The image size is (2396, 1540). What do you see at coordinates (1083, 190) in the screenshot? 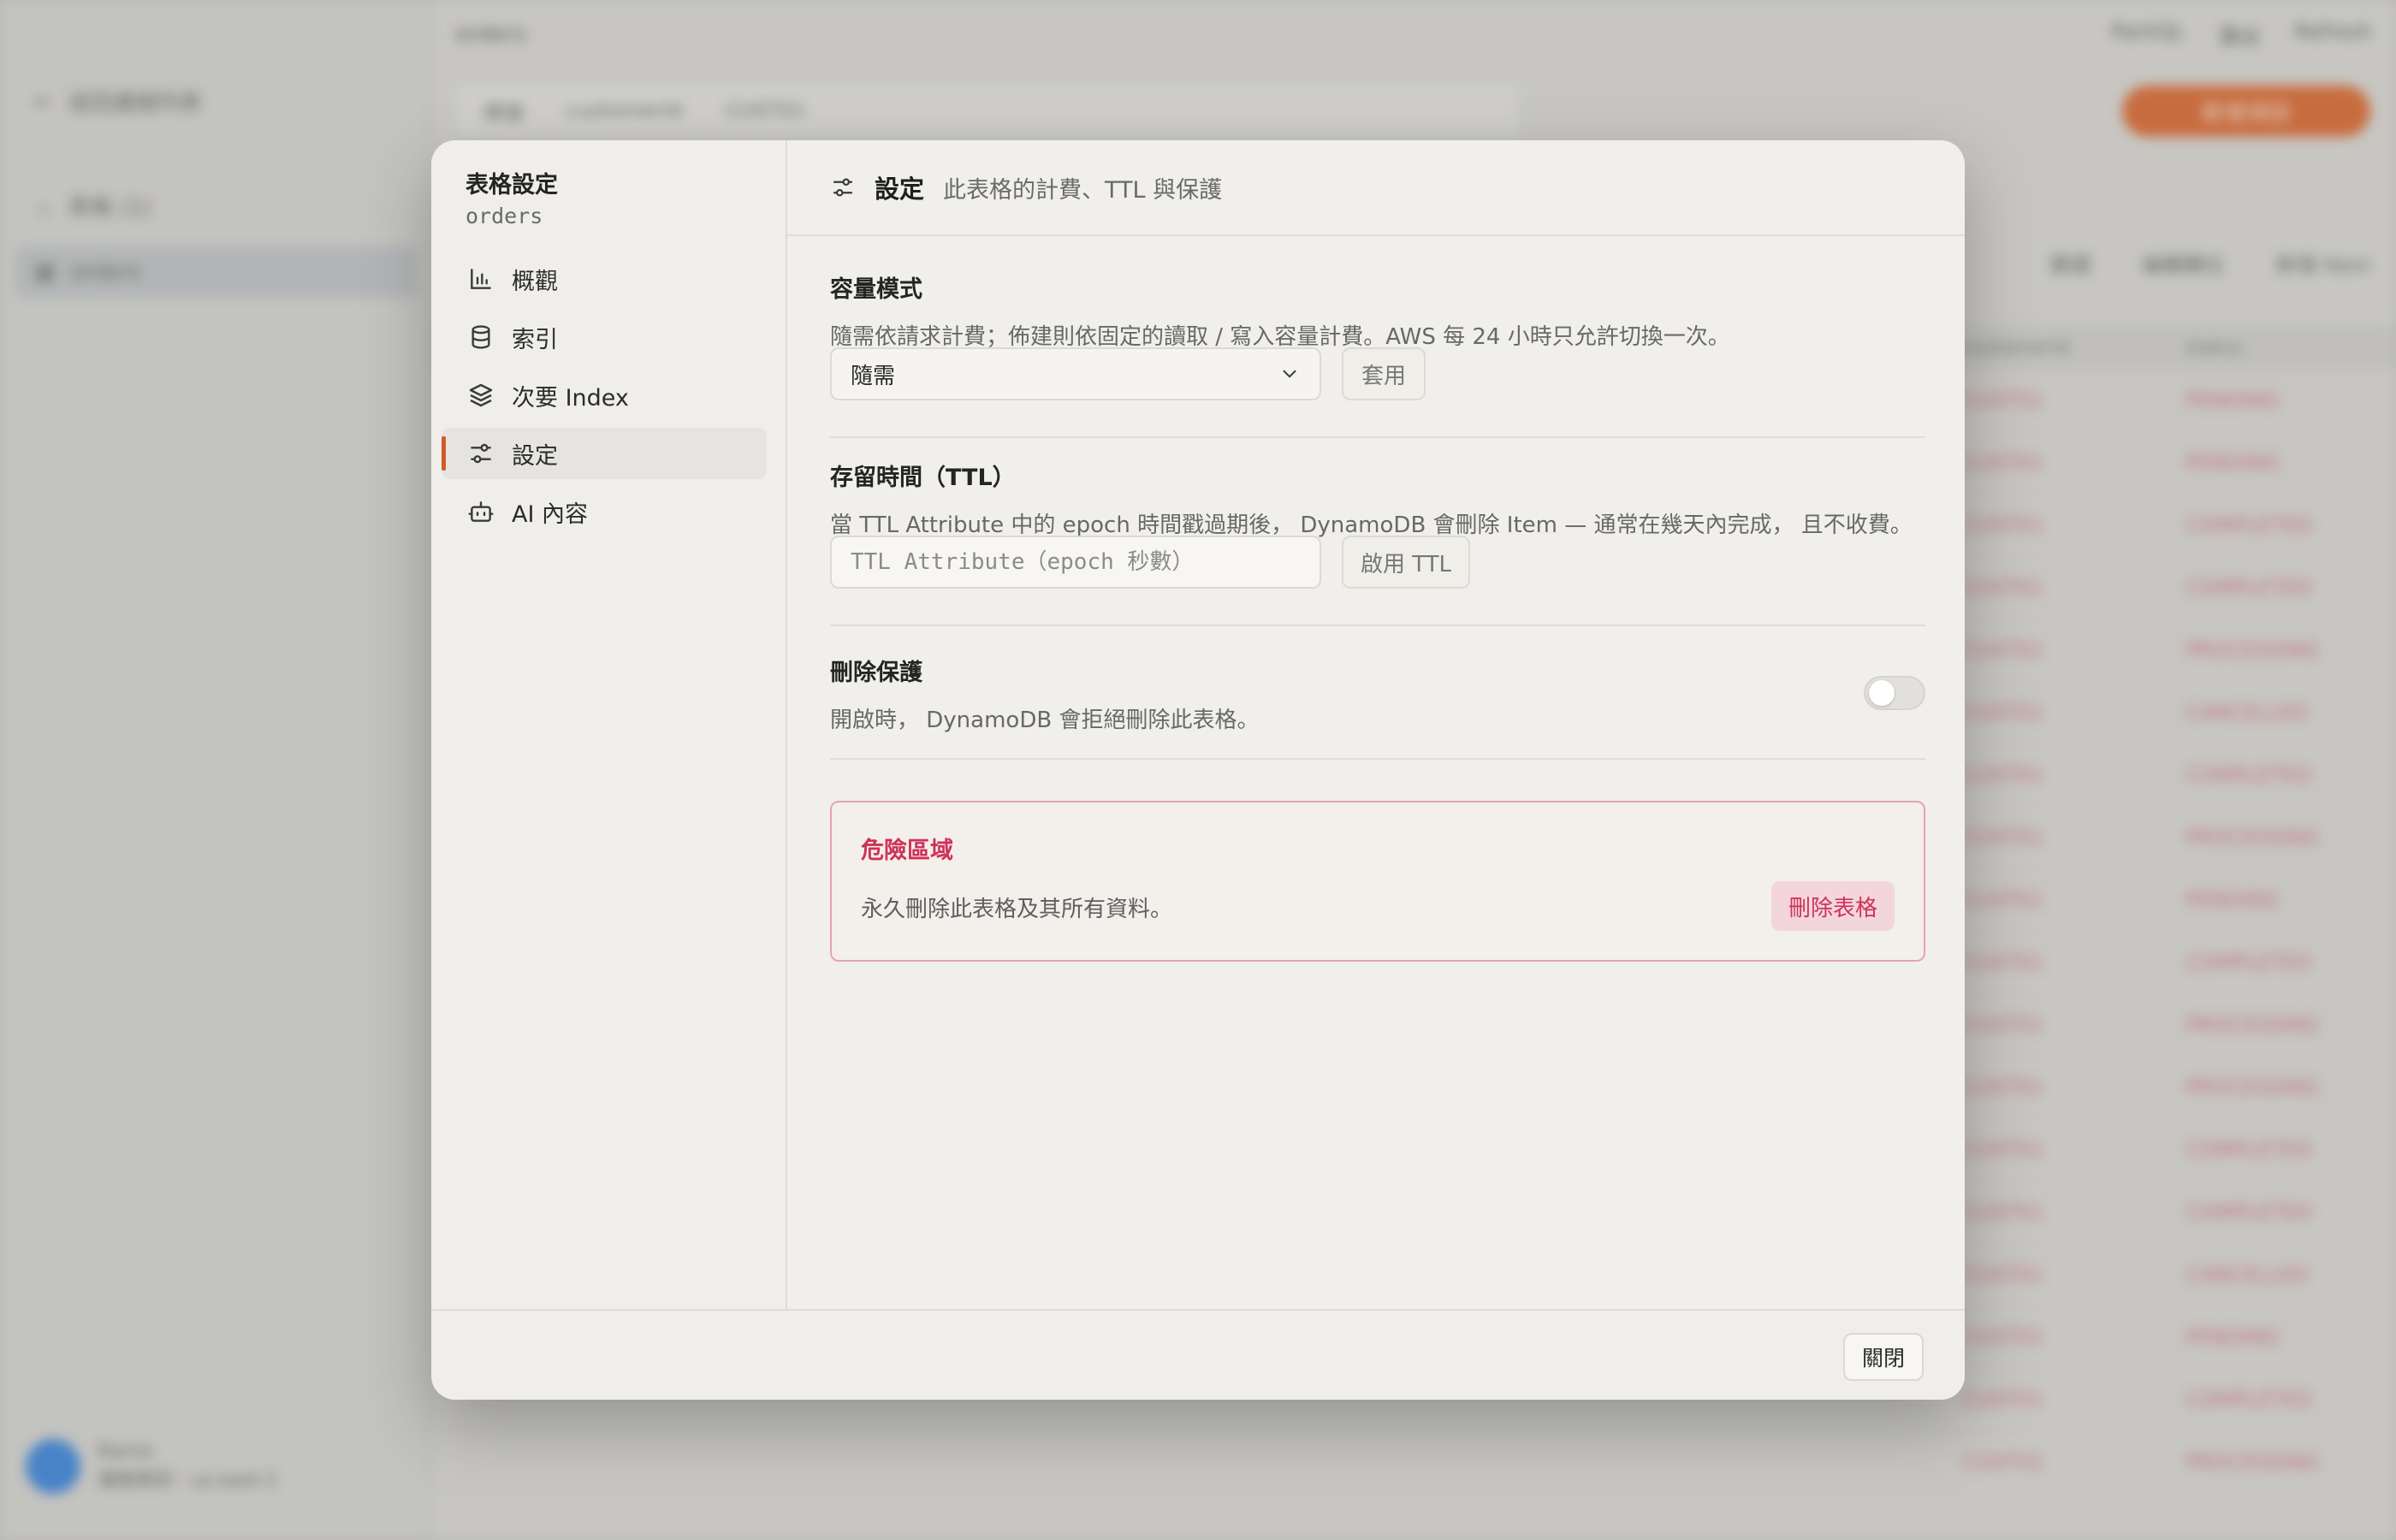
I see `section-description: 此表格的計費、TTL 與保護` at bounding box center [1083, 190].